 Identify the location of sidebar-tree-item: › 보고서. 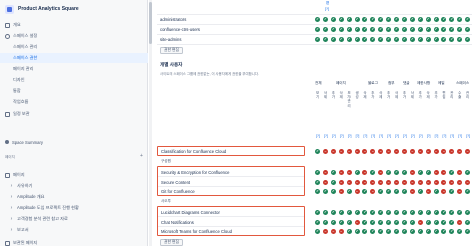
(74, 230).